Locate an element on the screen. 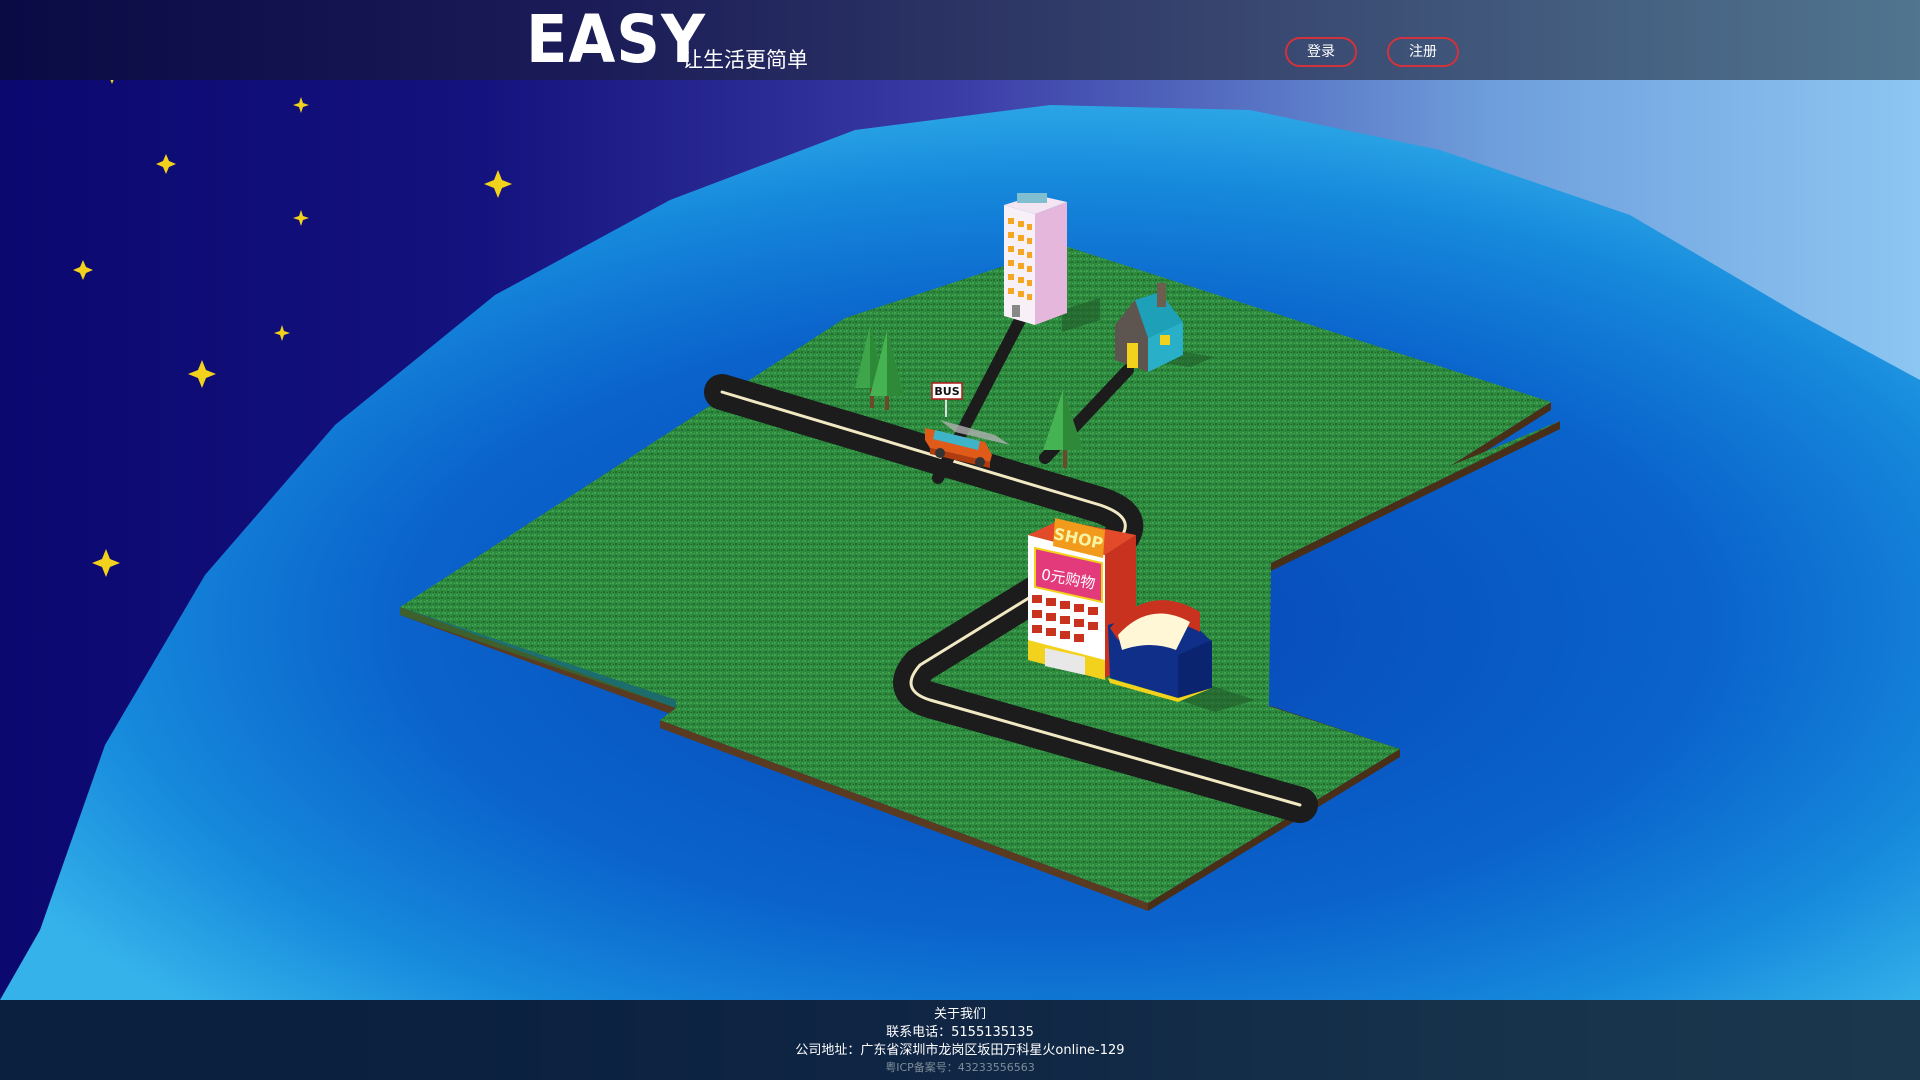 The width and height of the screenshot is (1920, 1080). icp-record: 粤ICP备案号：43233556563 is located at coordinates (960, 1067).